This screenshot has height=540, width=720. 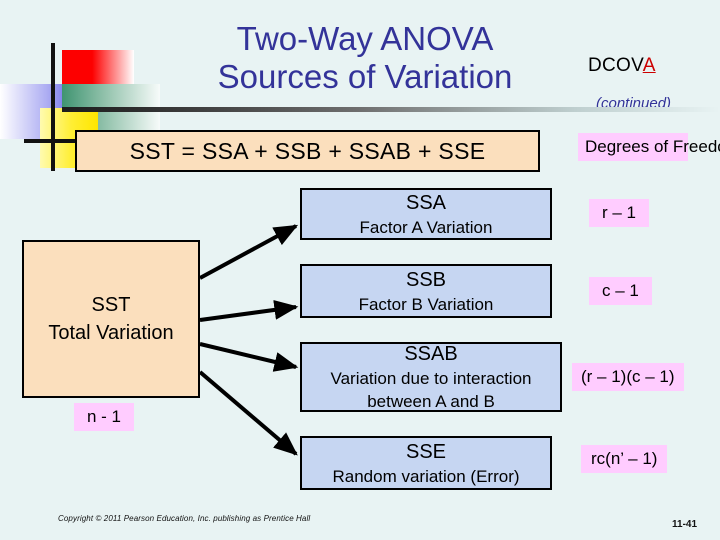 I want to click on page-number: 11-41, so click(x=685, y=524).